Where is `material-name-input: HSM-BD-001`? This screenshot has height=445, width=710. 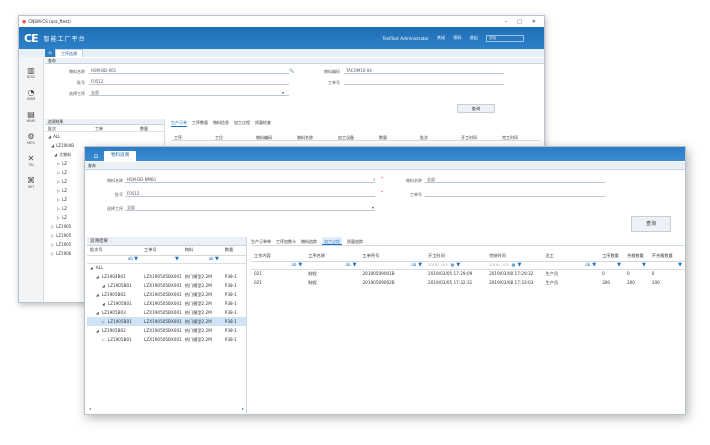
material-name-input: HSM-BD-001 is located at coordinates (189, 71).